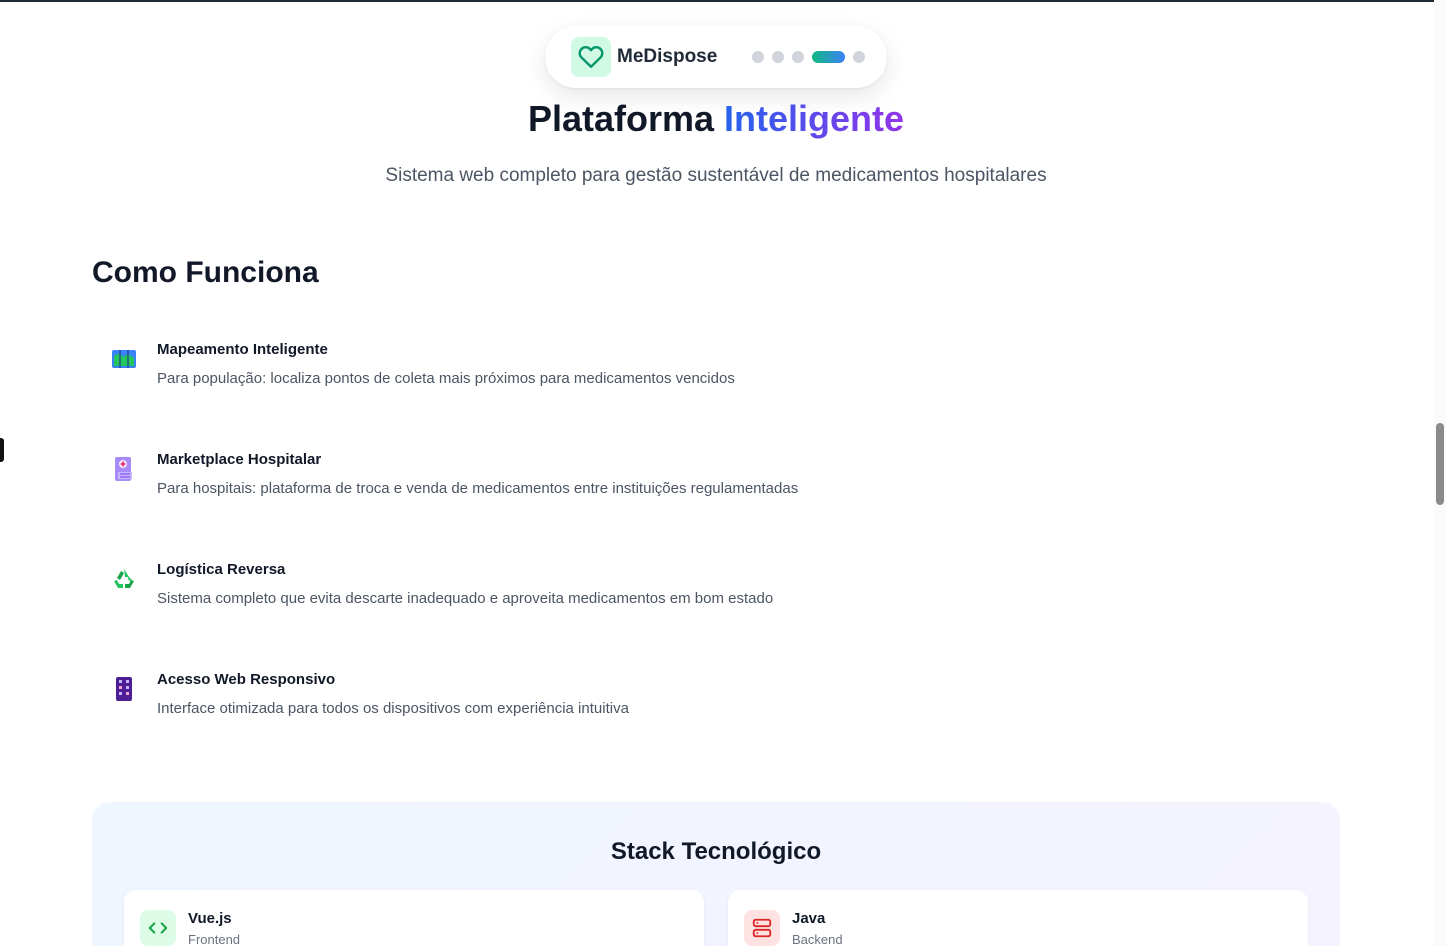 The image size is (1446, 946). I want to click on building-icon, so click(124, 689).